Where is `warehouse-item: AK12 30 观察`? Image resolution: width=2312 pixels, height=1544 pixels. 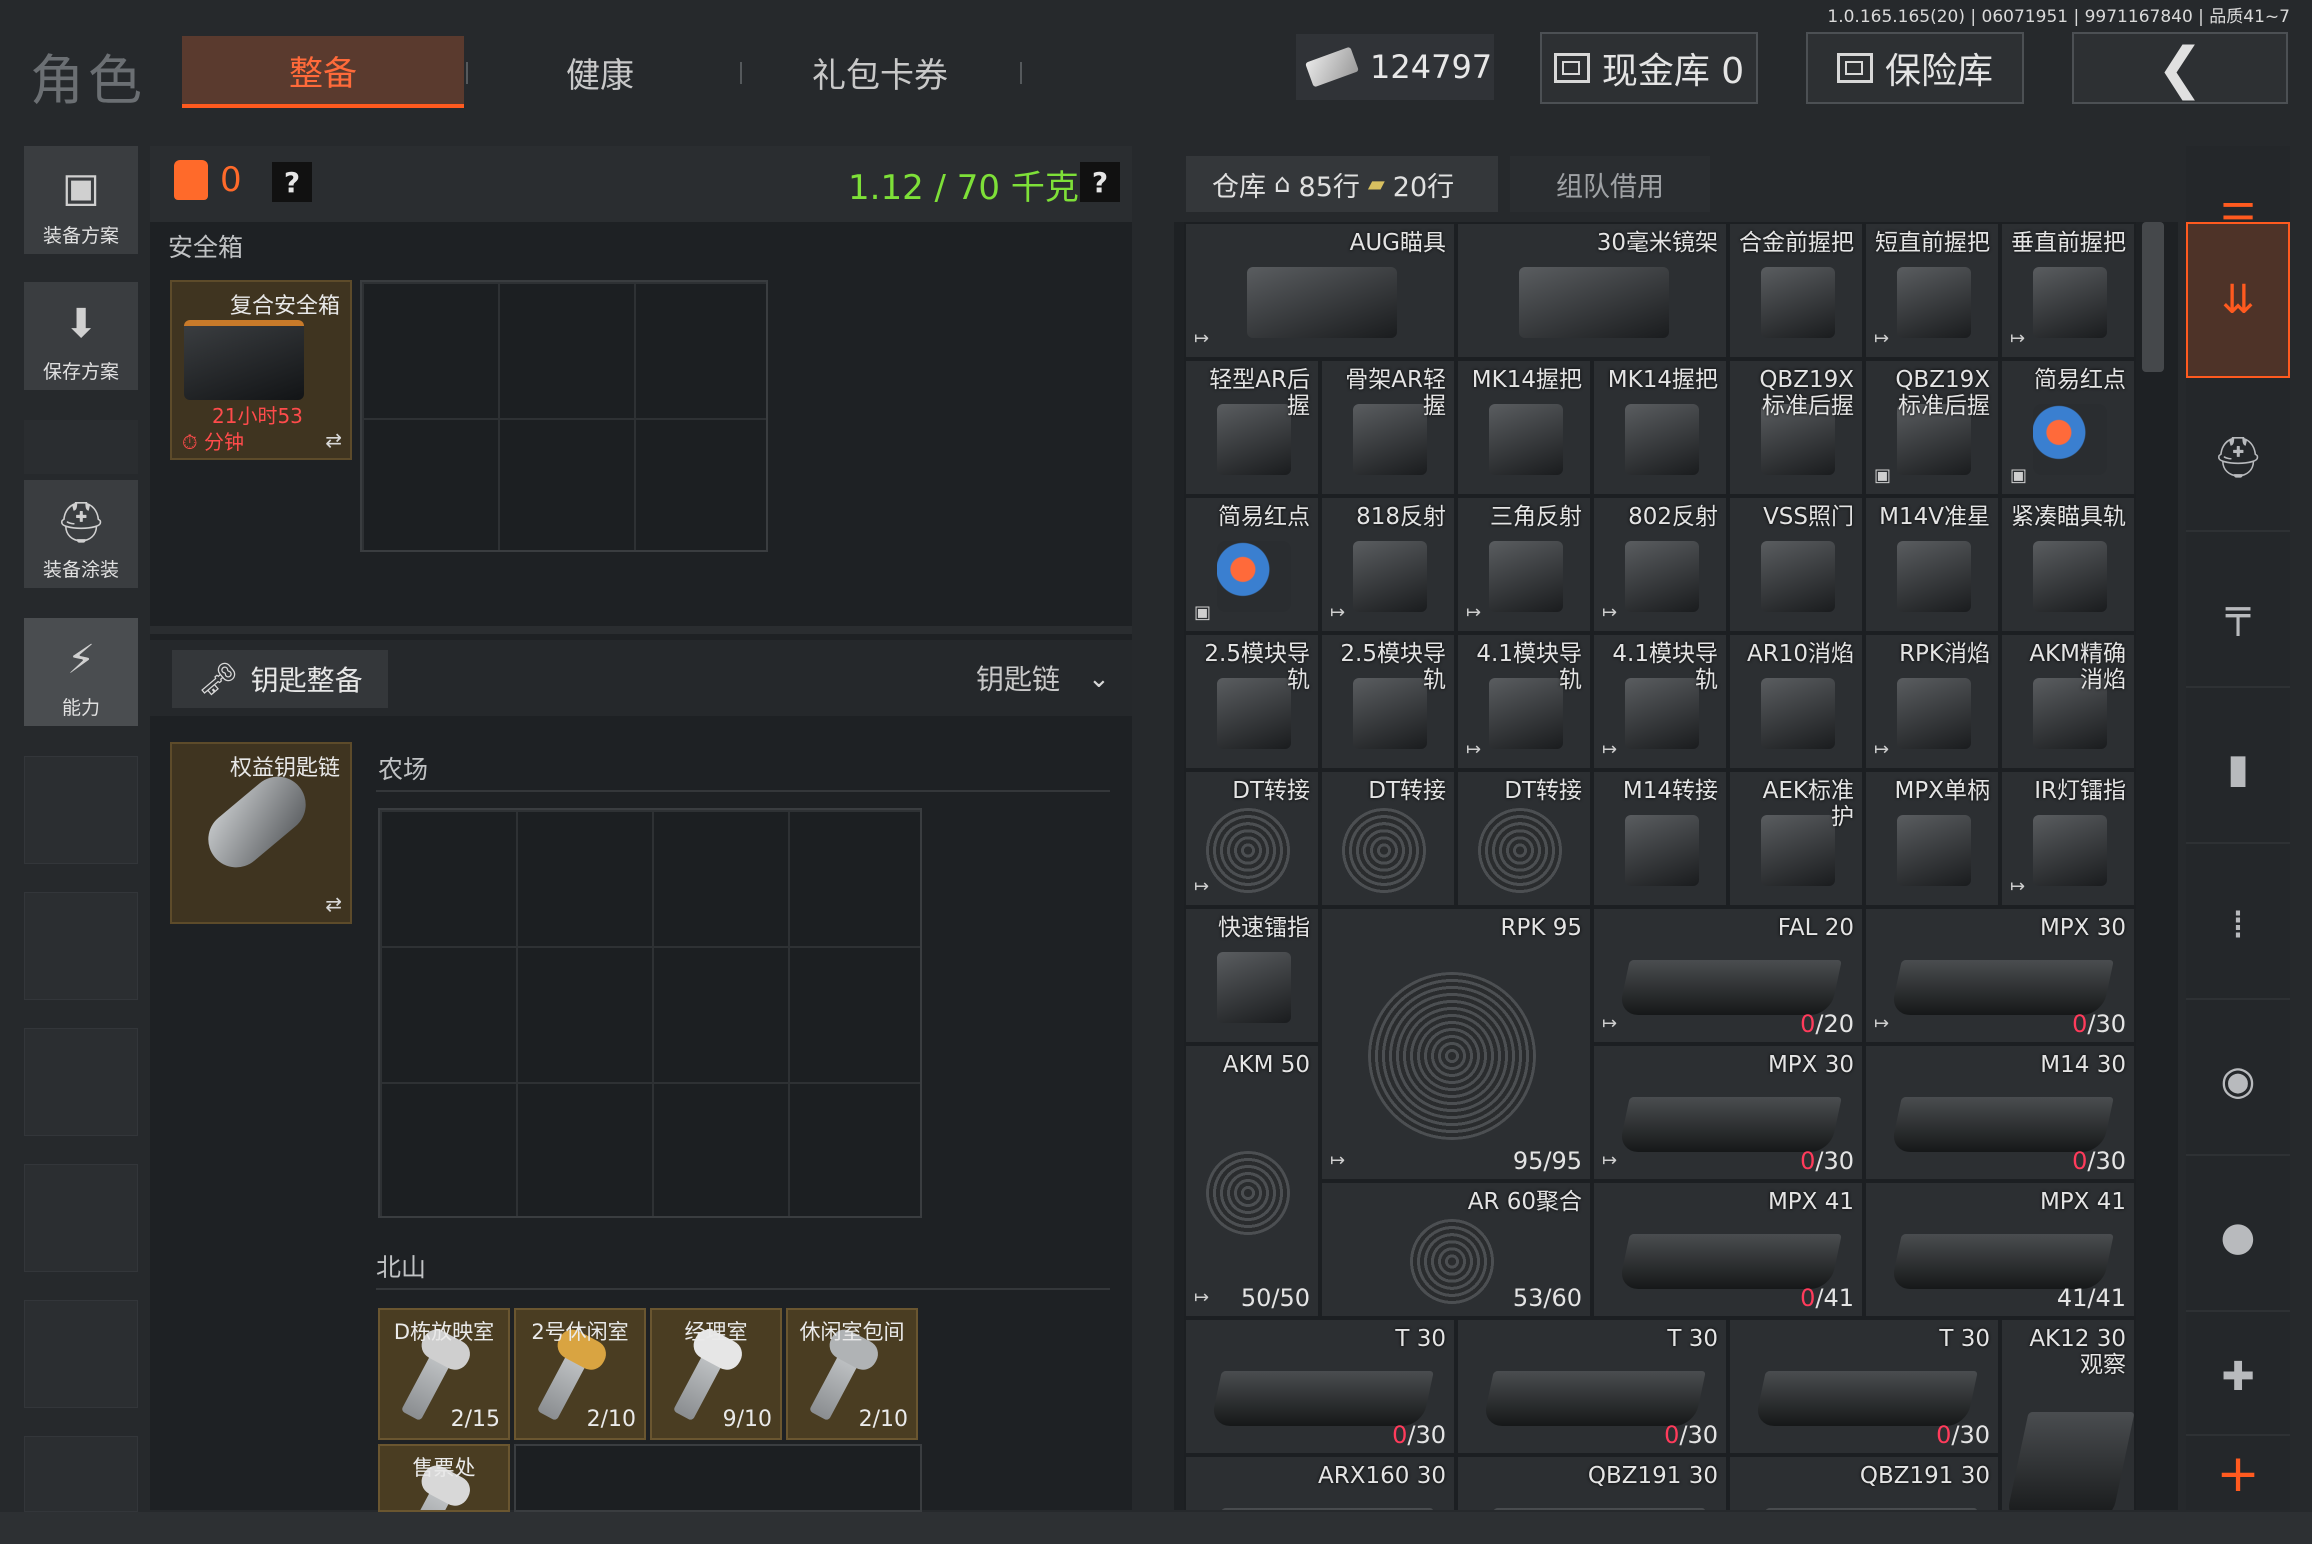 warehouse-item: AK12 30 观察 is located at coordinates (2068, 1414).